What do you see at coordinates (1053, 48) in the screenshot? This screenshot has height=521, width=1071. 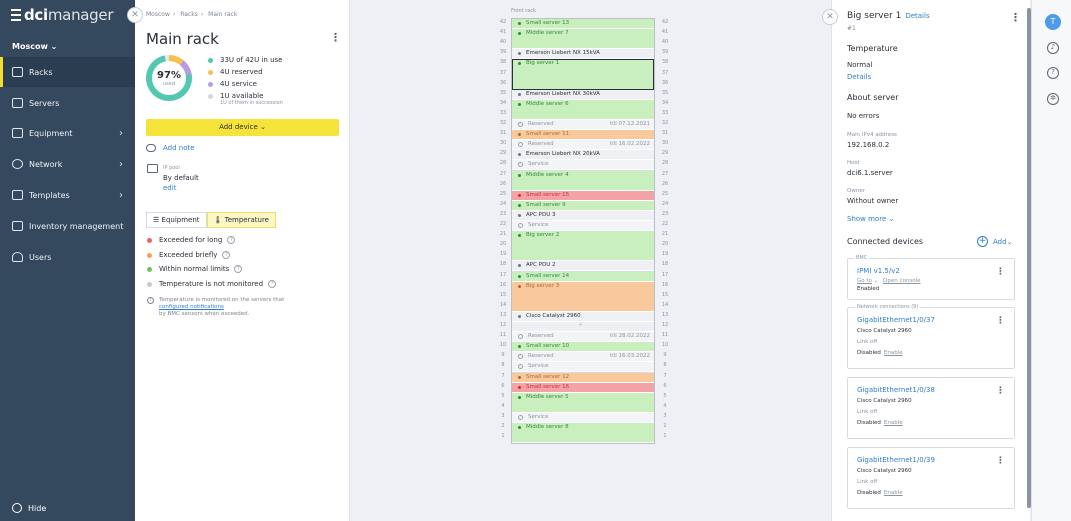 I see `bell-icon: ♪` at bounding box center [1053, 48].